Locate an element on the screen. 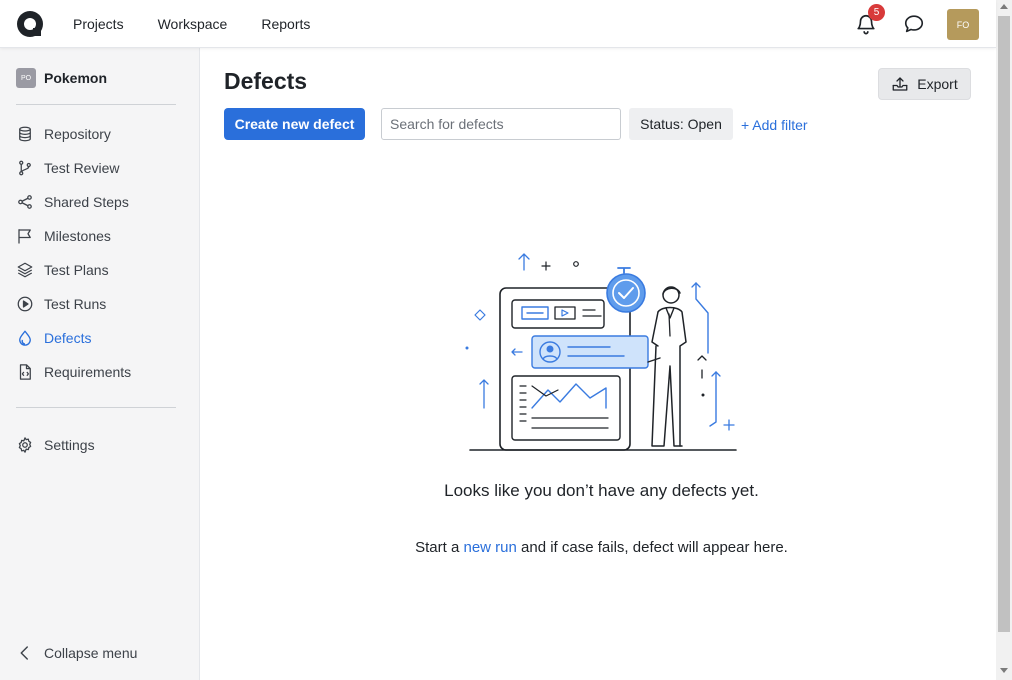 Image resolution: width=1012 pixels, height=680 pixels. chevron-left-icon is located at coordinates (24, 653).